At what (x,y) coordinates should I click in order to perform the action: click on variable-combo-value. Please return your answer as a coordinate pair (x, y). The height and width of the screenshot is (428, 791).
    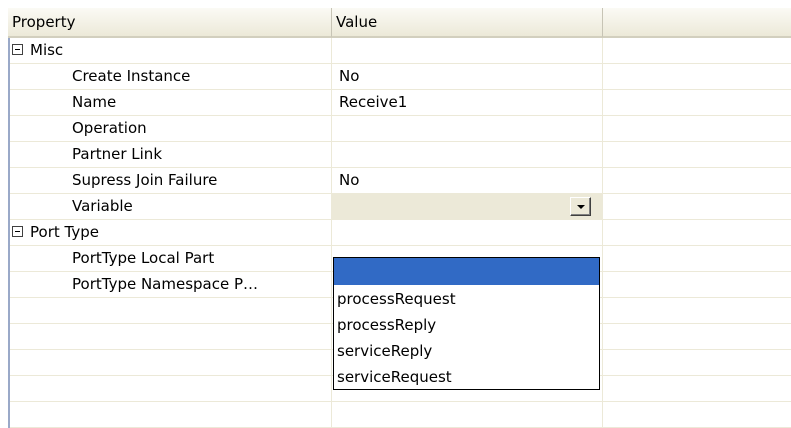
    Looking at the image, I should click on (467, 207).